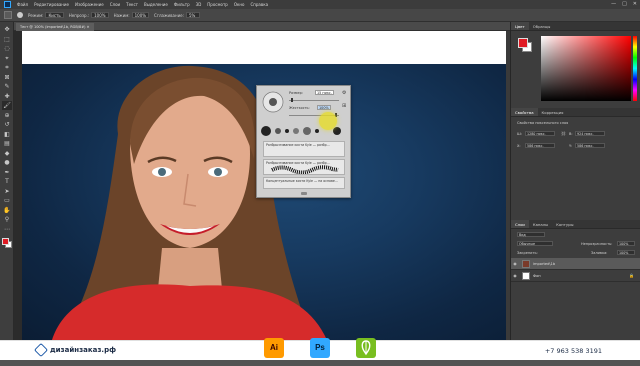  What do you see at coordinates (366, 348) in the screenshot?
I see `coreldraw-icon` at bounding box center [366, 348].